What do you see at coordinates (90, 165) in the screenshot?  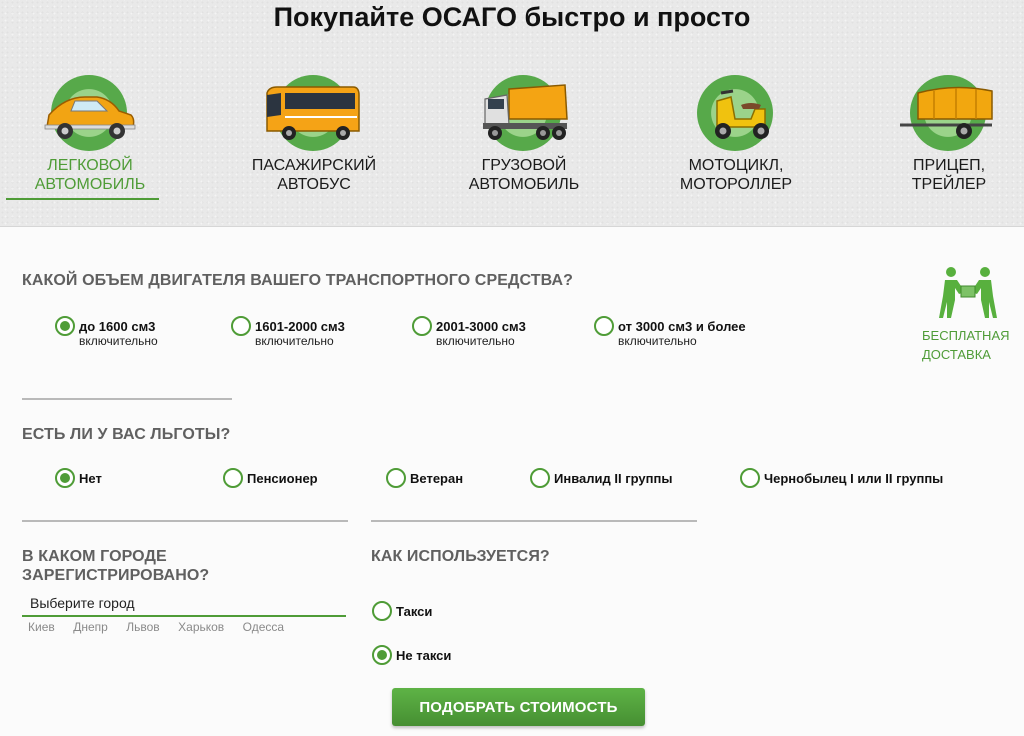 I see `vehicle-label-line1: ЛЕГКОВОЙ` at bounding box center [90, 165].